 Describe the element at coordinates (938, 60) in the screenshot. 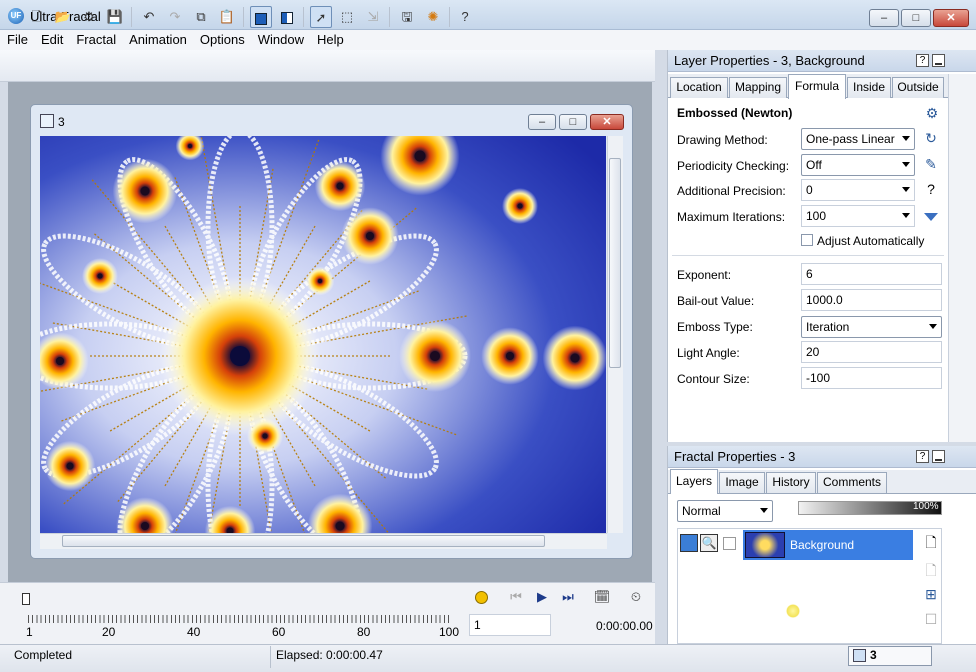

I see `panel-minimize-icon` at that location.